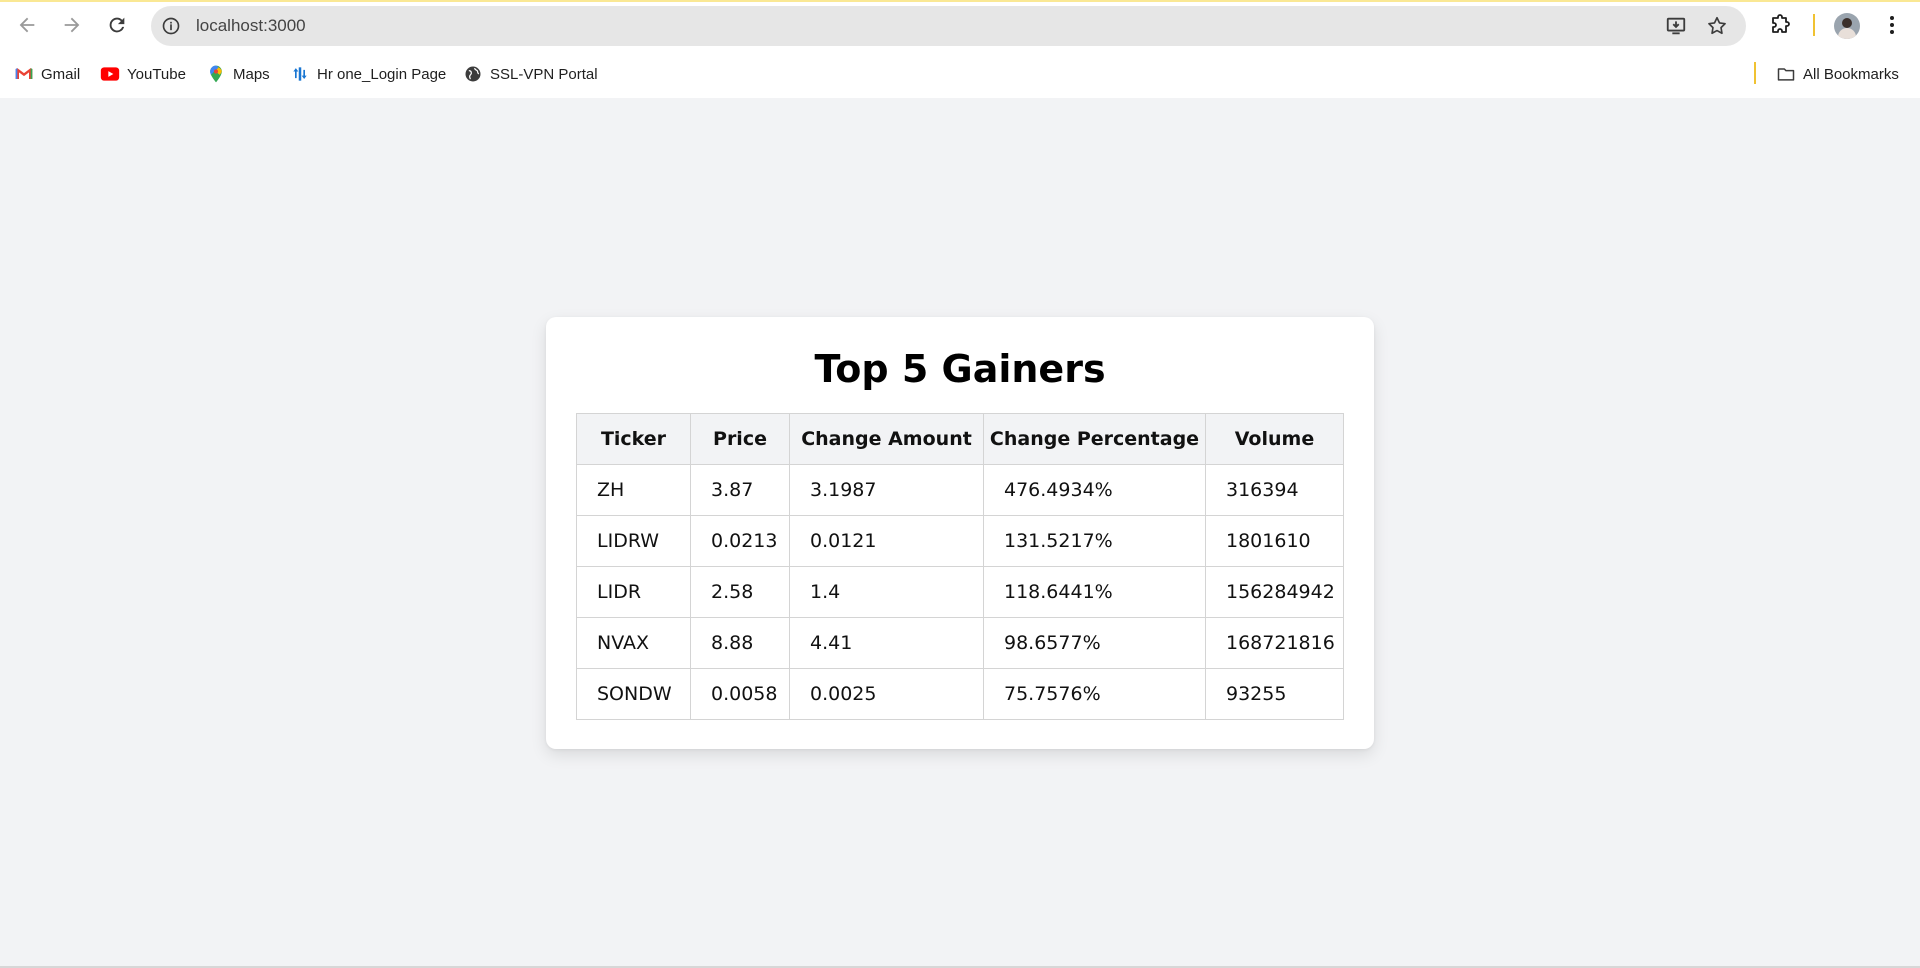 Image resolution: width=1920 pixels, height=968 pixels. I want to click on all-bookmarks-button: All Bookmarks, so click(1837, 74).